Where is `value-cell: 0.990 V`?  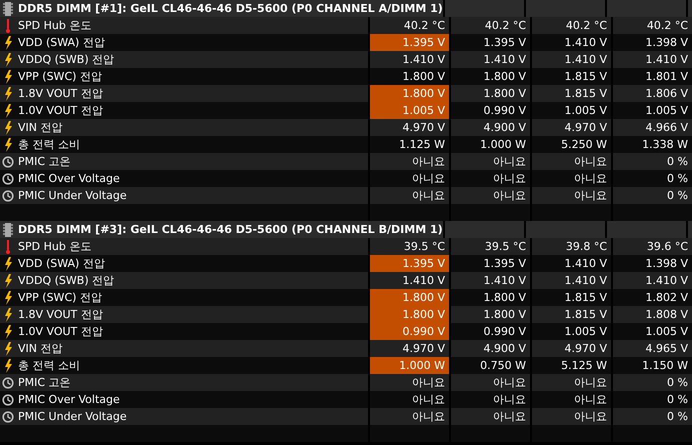
value-cell: 0.990 V is located at coordinates (408, 331).